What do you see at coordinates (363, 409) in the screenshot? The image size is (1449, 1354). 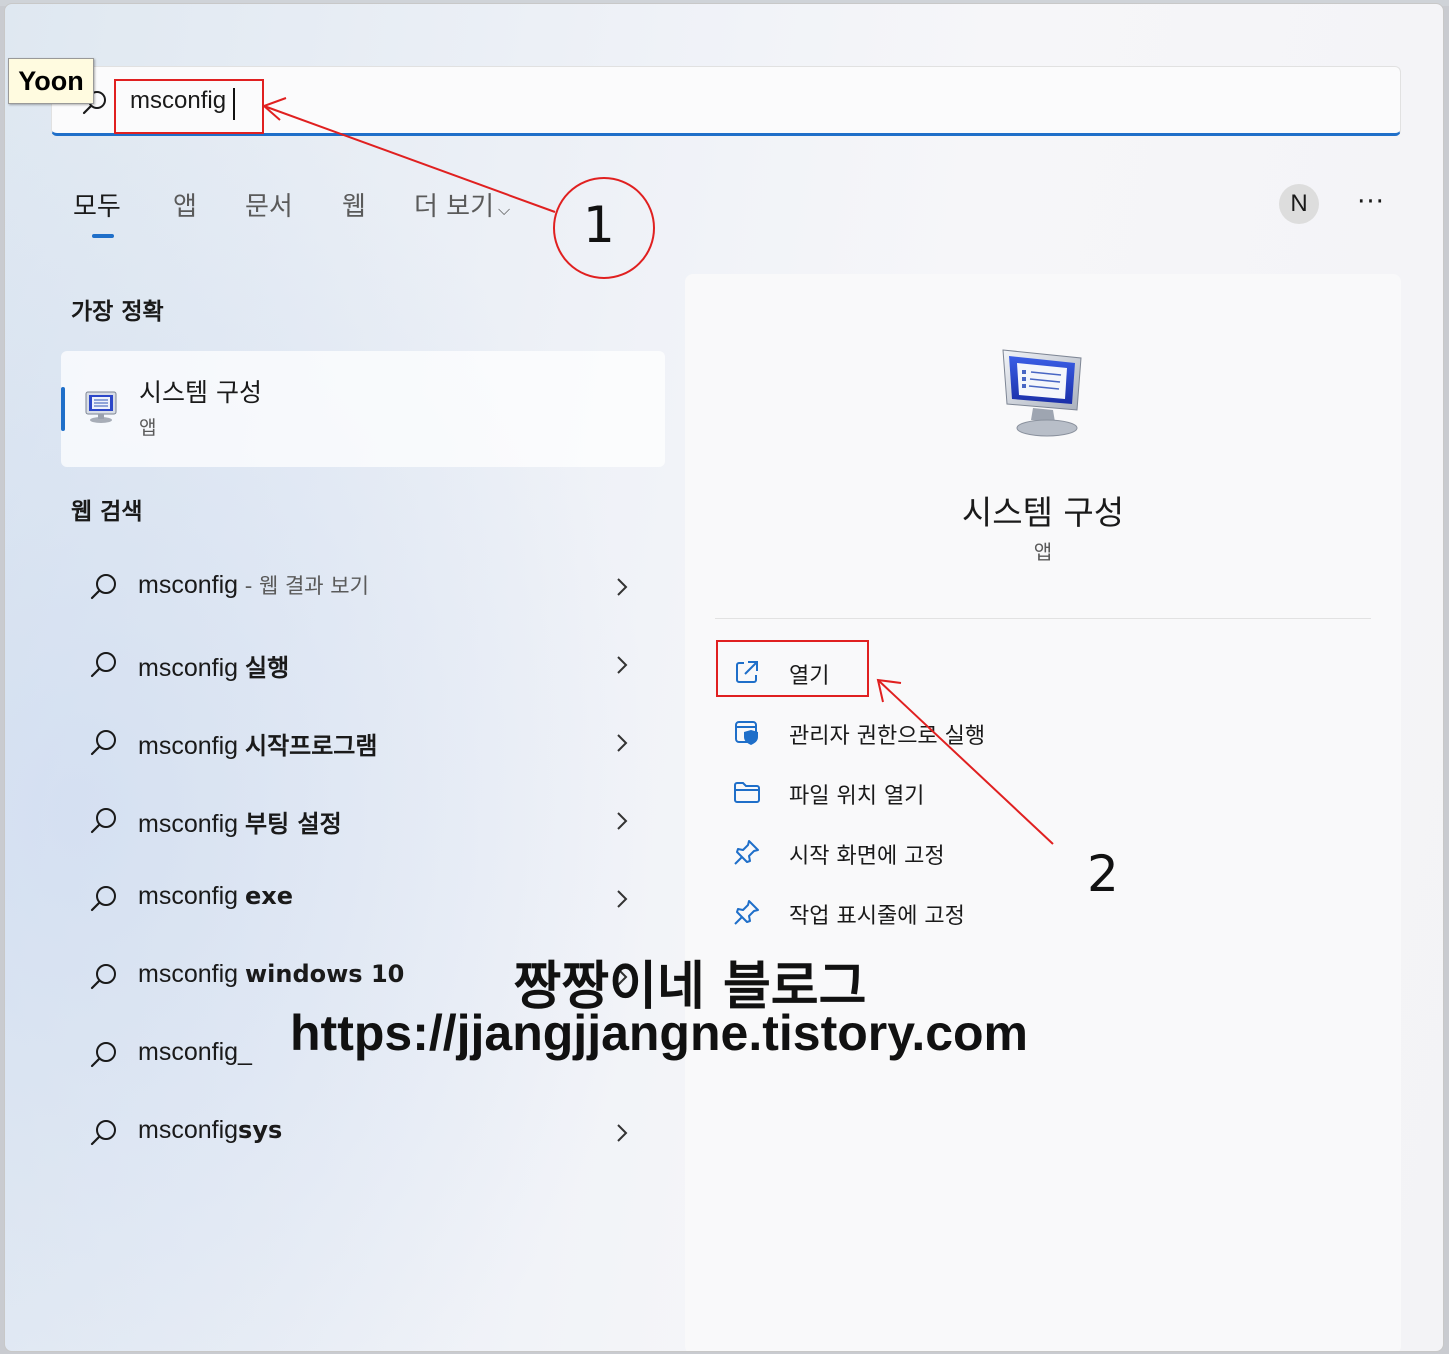 I see `best-match-result: 시스템 구성 앱` at bounding box center [363, 409].